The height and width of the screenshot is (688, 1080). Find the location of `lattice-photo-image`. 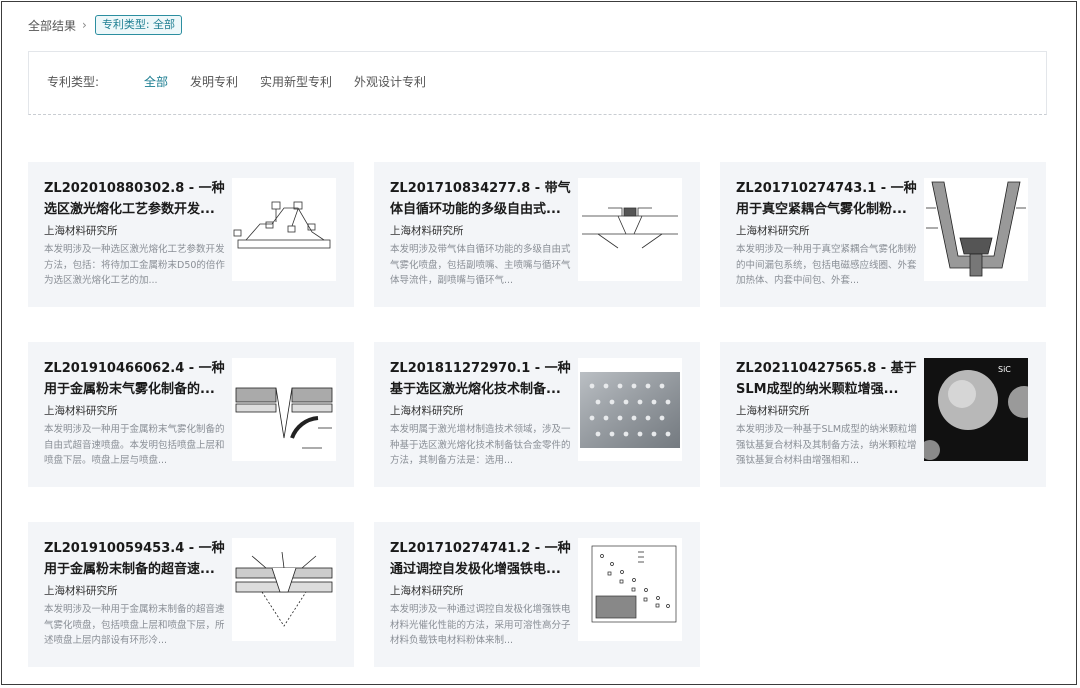

lattice-photo-image is located at coordinates (630, 410).